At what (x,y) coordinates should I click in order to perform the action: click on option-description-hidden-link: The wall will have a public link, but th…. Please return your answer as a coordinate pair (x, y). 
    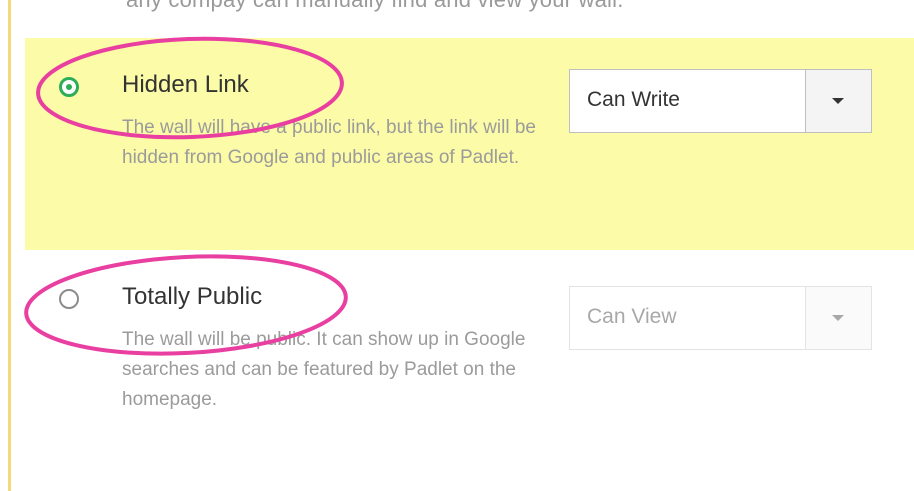
    Looking at the image, I should click on (329, 142).